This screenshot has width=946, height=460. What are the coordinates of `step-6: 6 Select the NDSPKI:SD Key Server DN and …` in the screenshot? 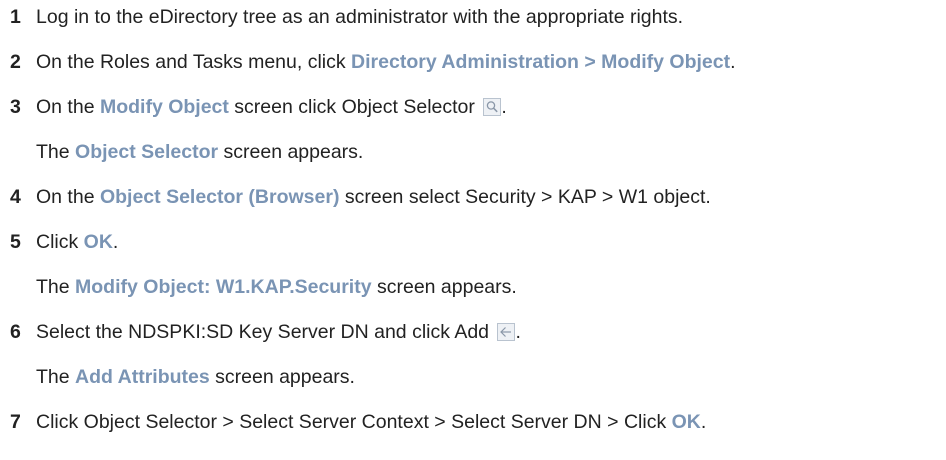 It's located at (260, 332).